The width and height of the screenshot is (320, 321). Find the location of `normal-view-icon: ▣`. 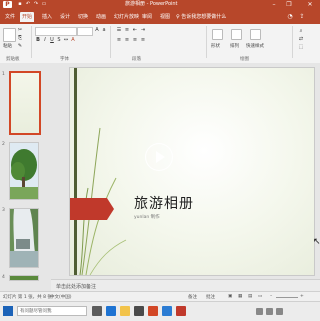

normal-view-icon: ▣ is located at coordinates (230, 296).